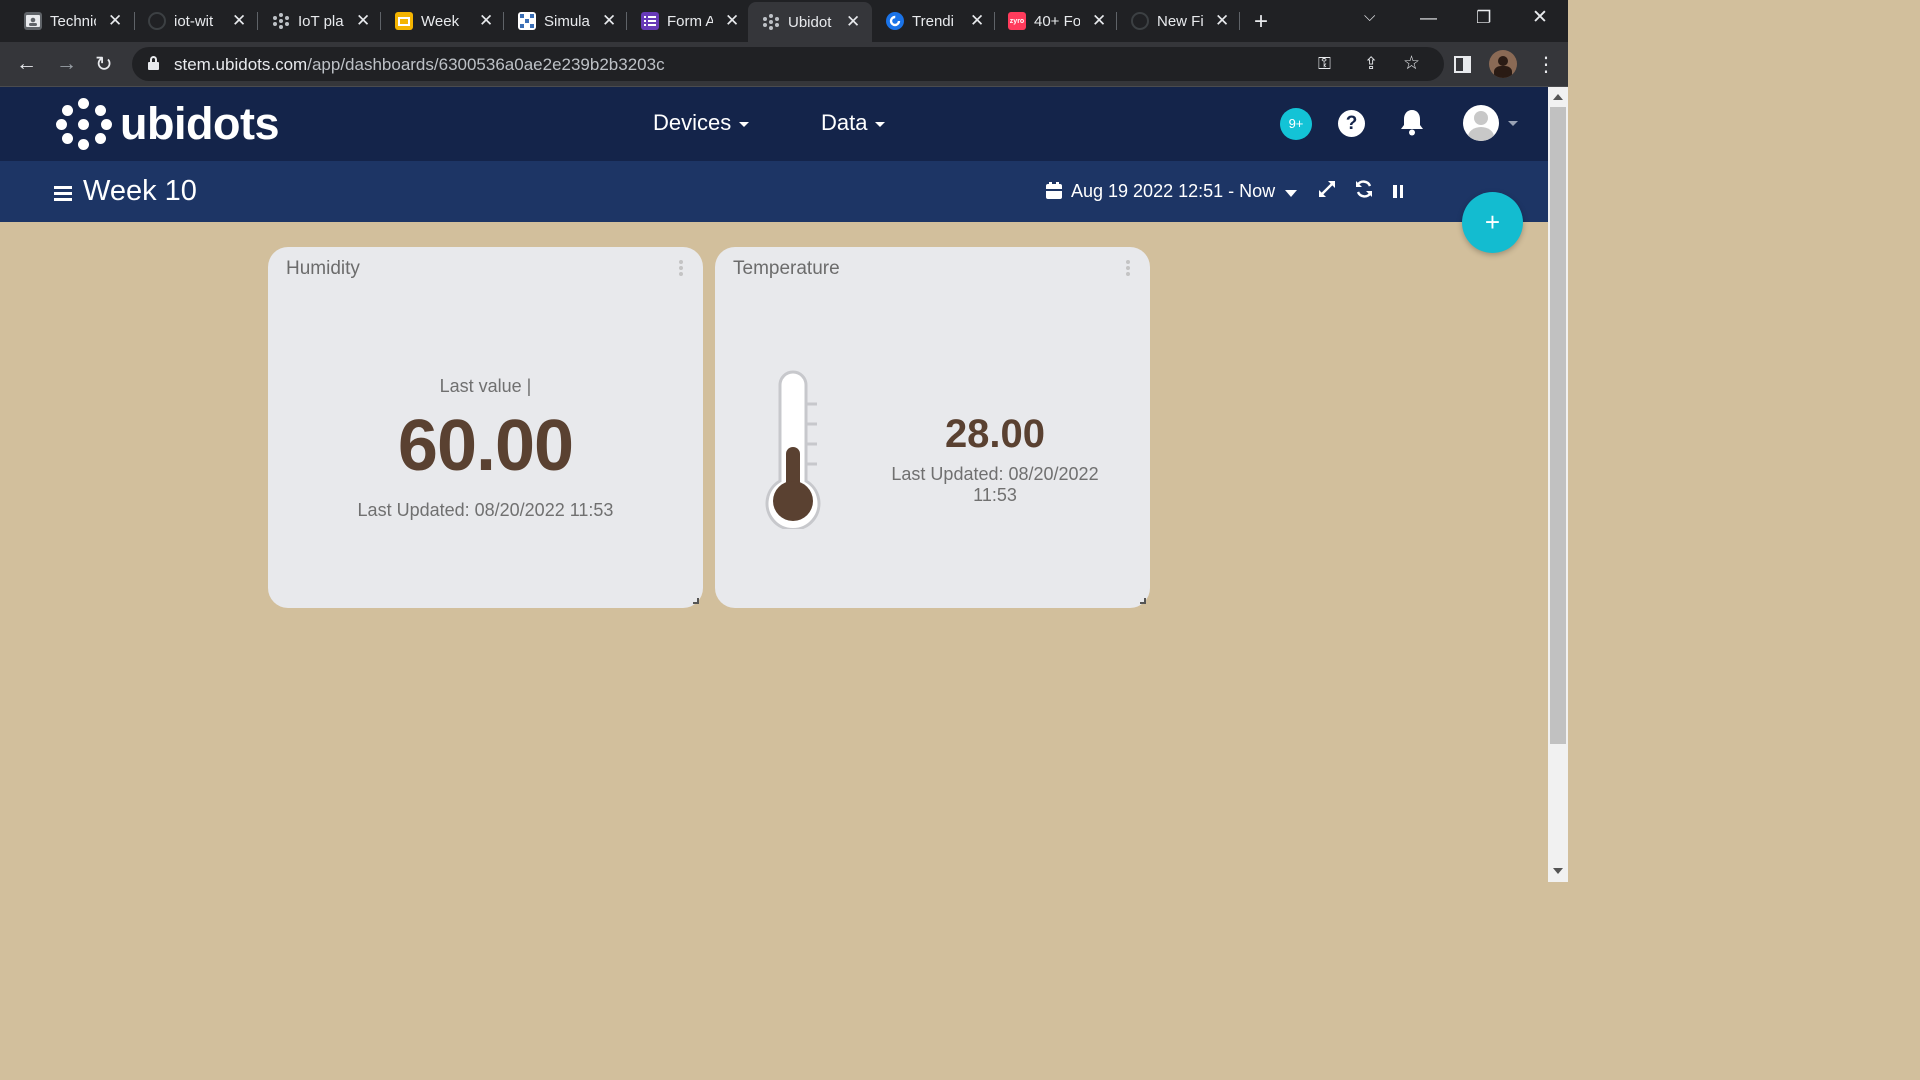 Image resolution: width=1920 pixels, height=1080 pixels. I want to click on c-icon, so click(895, 21).